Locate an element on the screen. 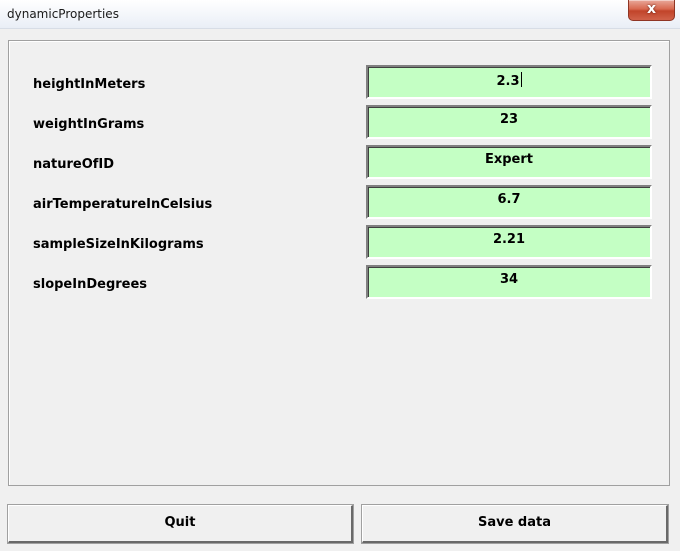  field-value: 2.3 is located at coordinates (508, 81).